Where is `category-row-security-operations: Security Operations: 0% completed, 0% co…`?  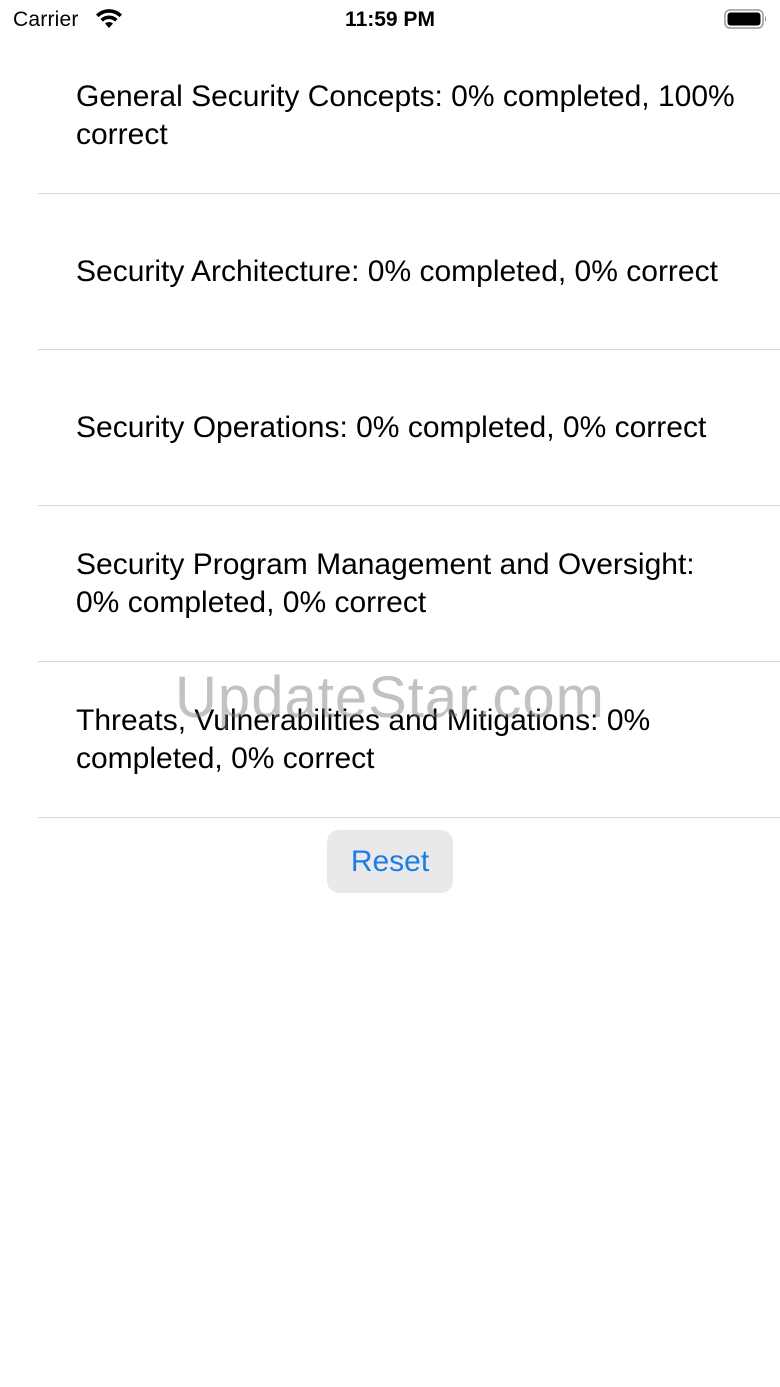
category-row-security-operations: Security Operations: 0% completed, 0% co… is located at coordinates (390, 428).